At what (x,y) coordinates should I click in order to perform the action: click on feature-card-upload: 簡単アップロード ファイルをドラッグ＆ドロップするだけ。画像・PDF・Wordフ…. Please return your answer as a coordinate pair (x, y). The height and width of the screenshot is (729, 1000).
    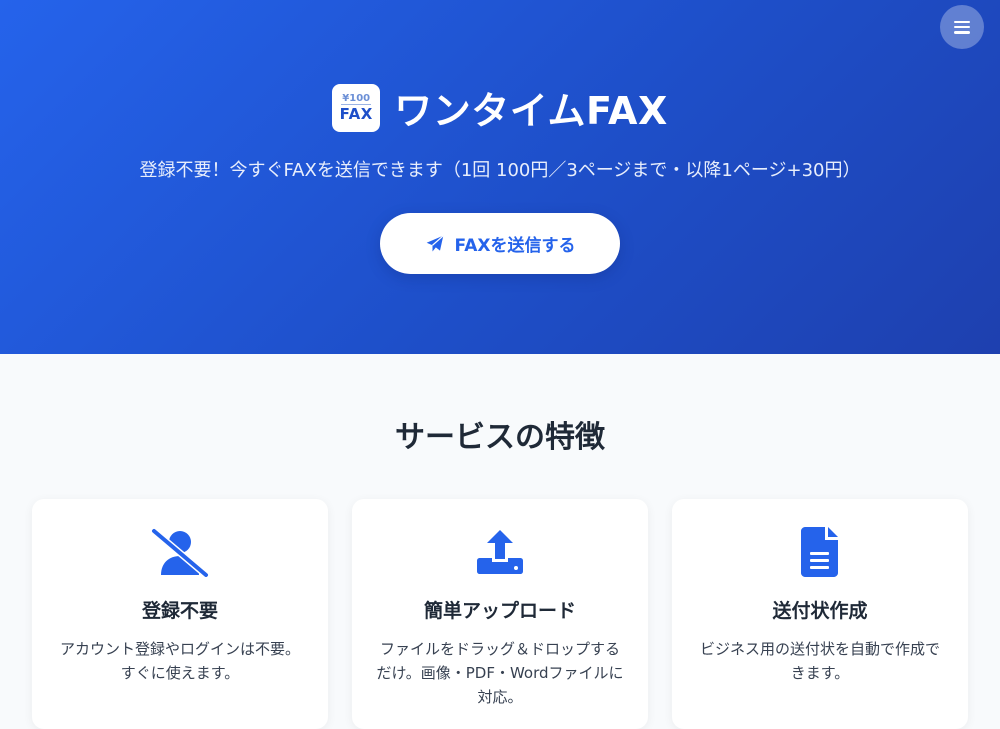
    Looking at the image, I should click on (500, 614).